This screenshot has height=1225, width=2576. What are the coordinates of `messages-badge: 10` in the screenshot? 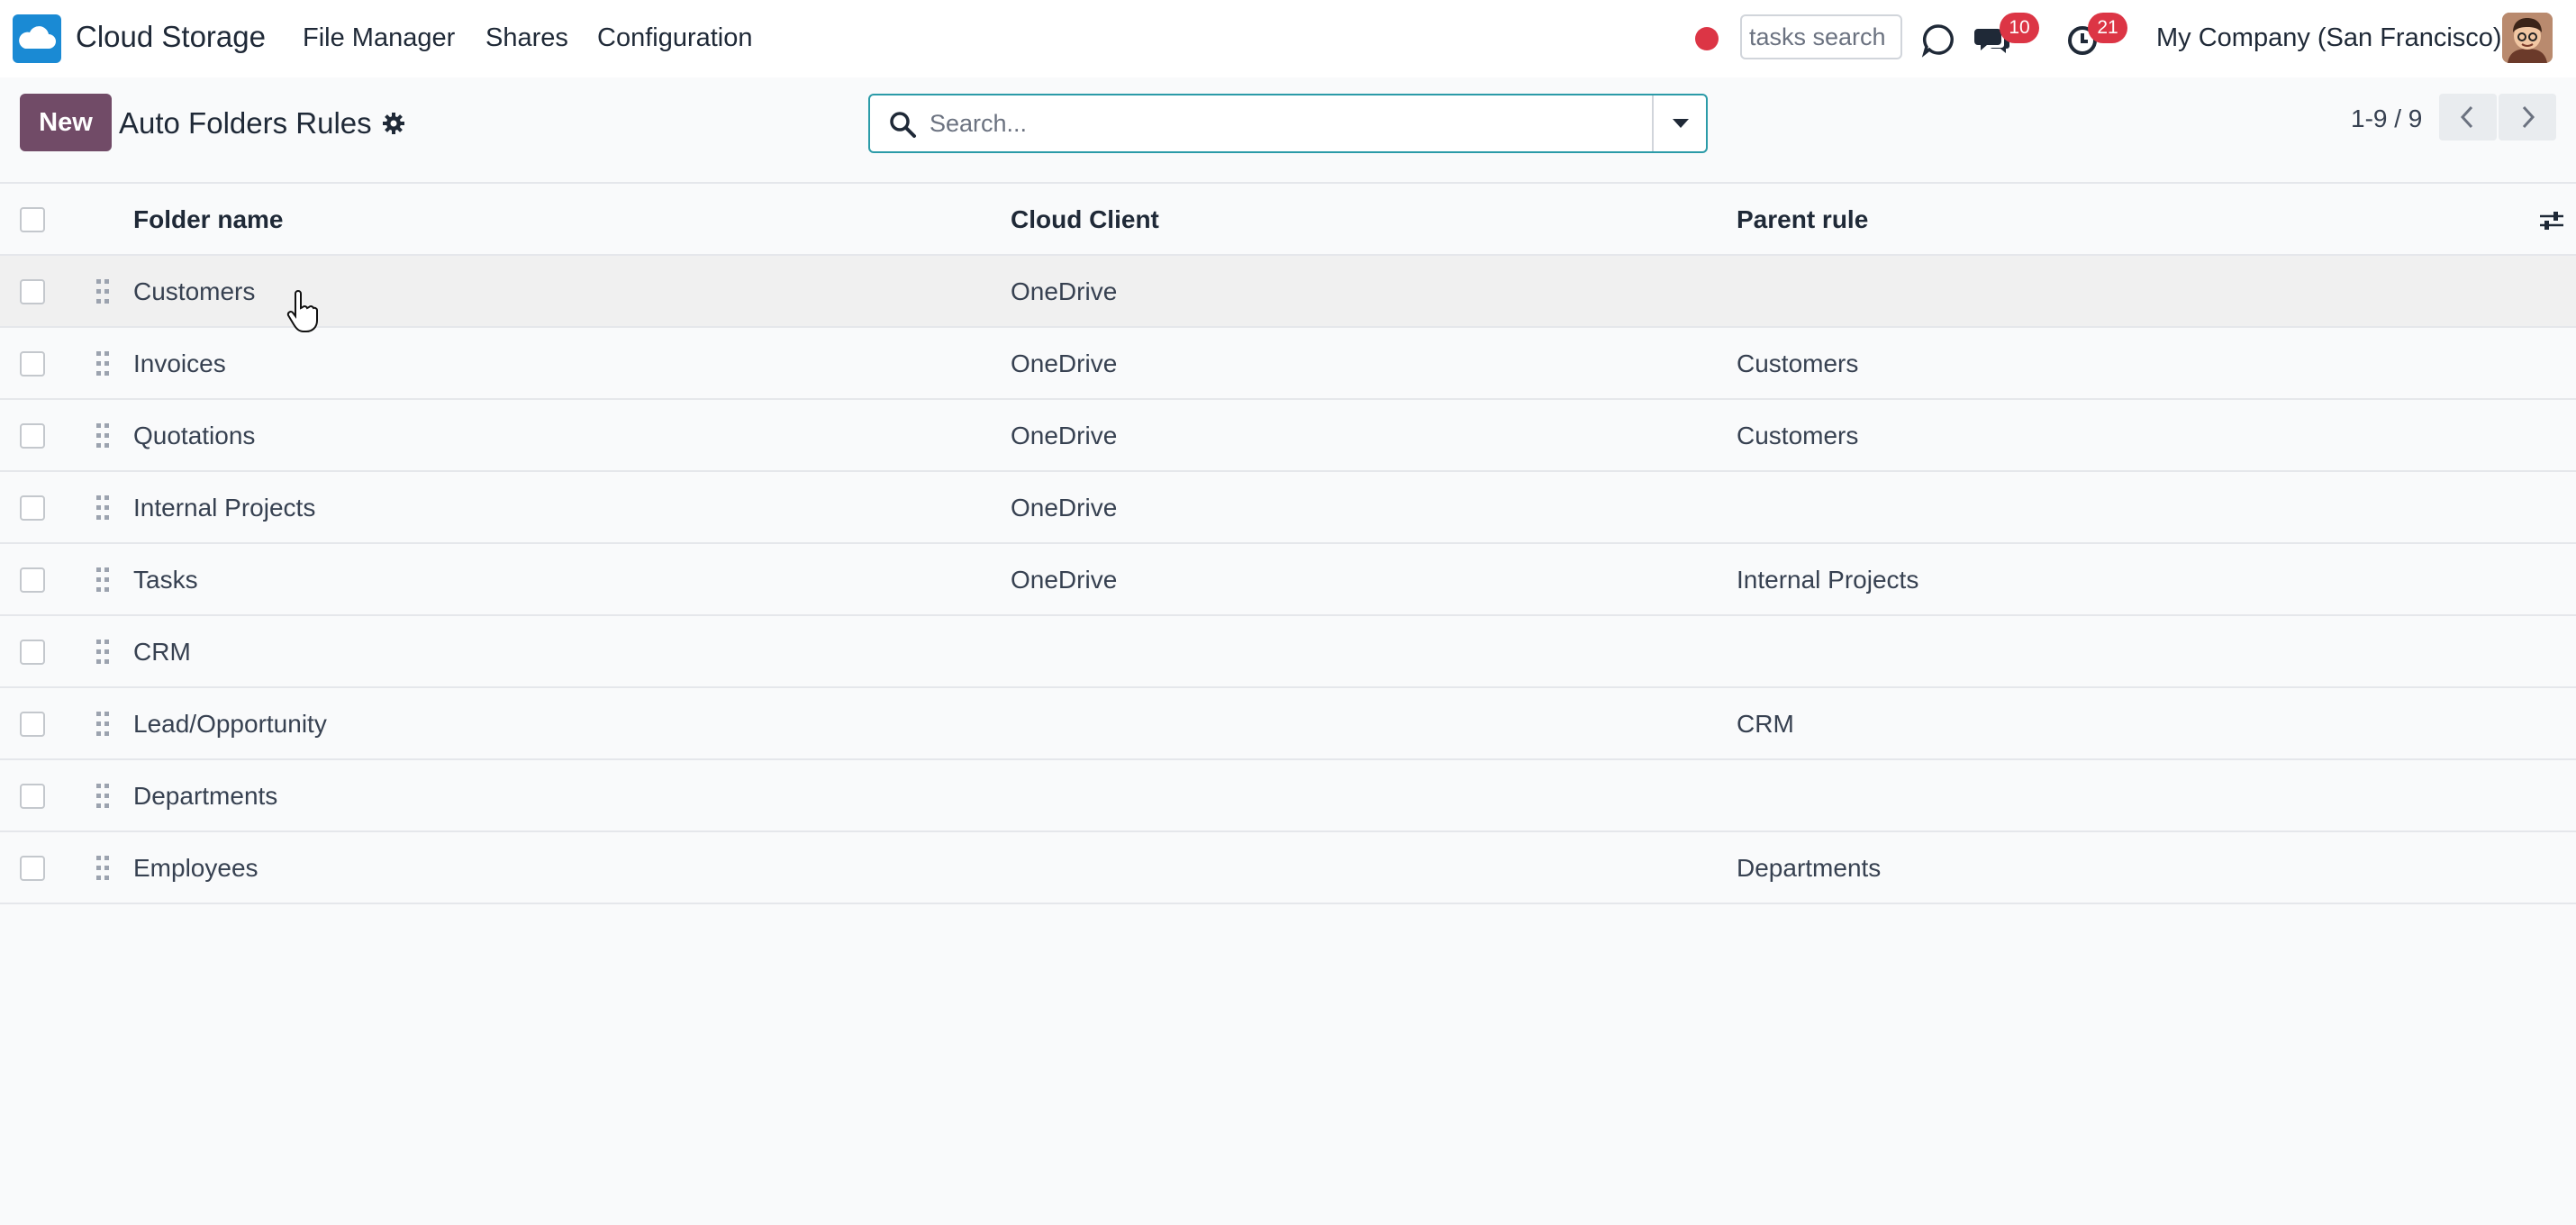 It's located at (2020, 28).